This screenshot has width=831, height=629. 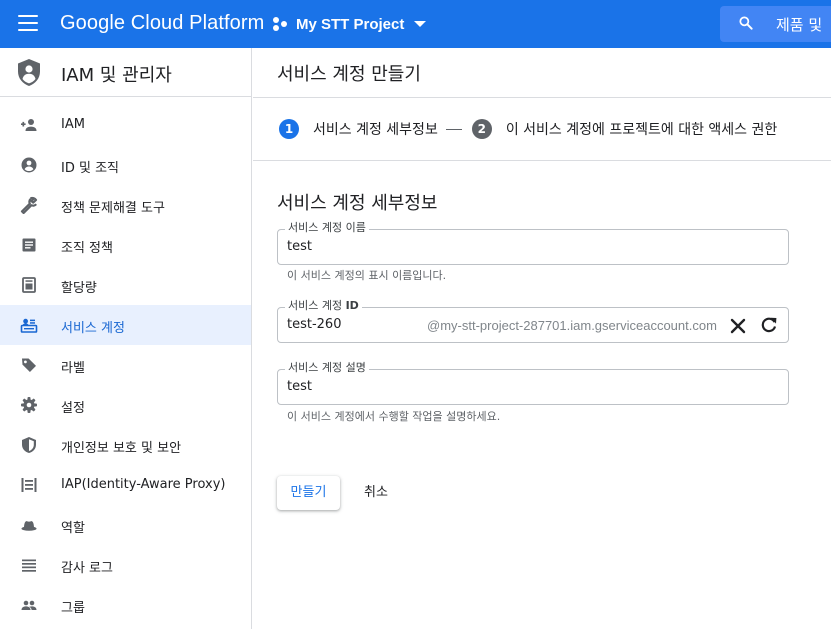 What do you see at coordinates (29, 72) in the screenshot?
I see `iam-shield-icon` at bounding box center [29, 72].